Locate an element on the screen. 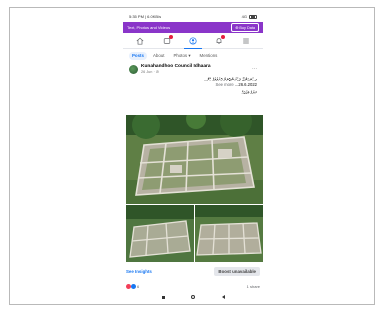 This screenshot has width=384, height=314. more-options-icon: ··· is located at coordinates (254, 69).